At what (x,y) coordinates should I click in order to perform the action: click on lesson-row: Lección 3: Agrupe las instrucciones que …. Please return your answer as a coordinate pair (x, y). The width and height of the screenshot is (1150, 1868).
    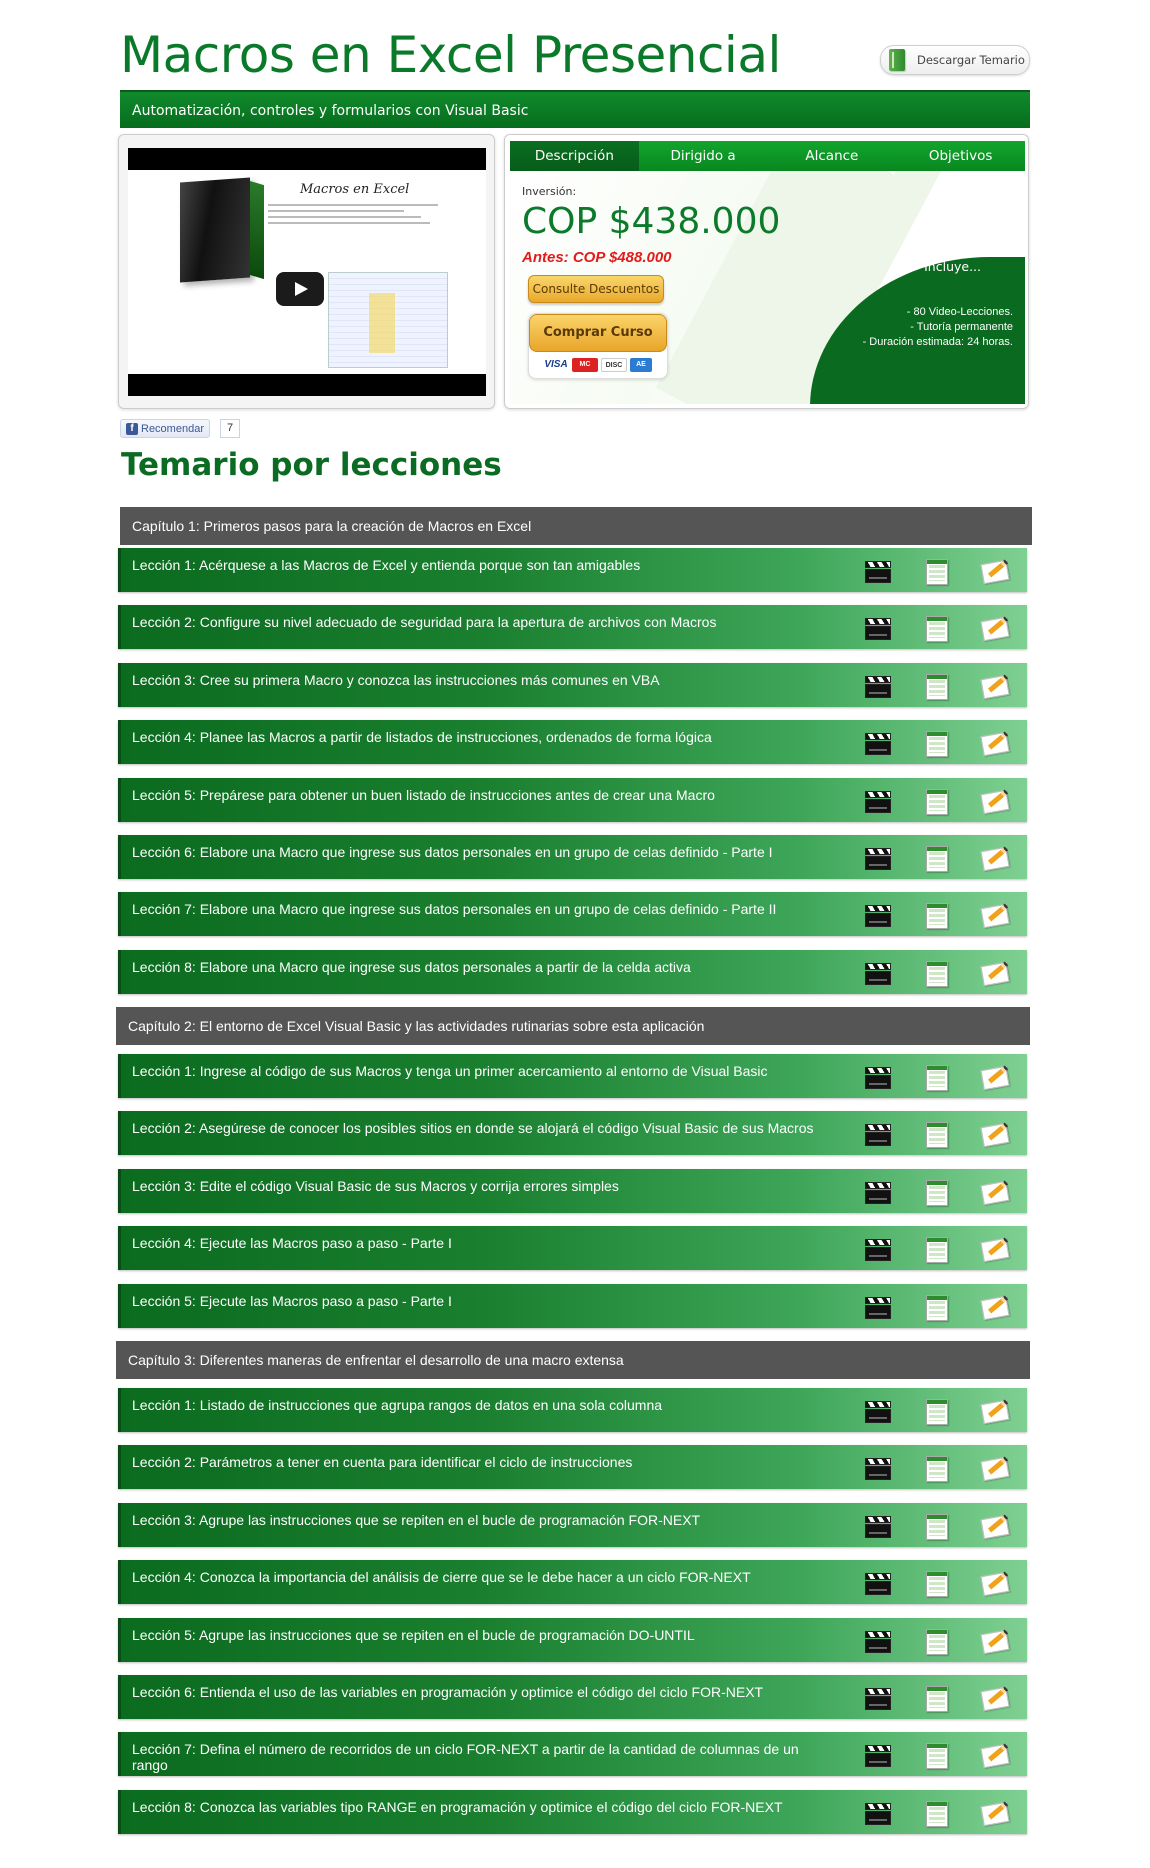
    Looking at the image, I should click on (572, 1525).